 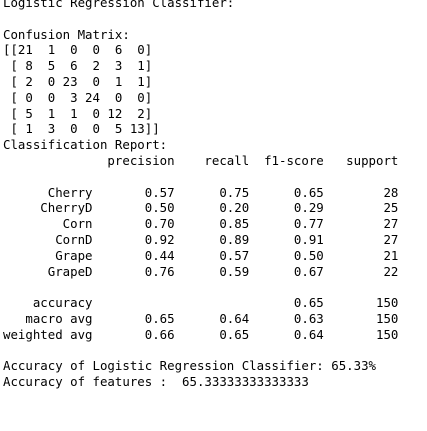 I want to click on matrix-row: [ 0 0 3 24 0 0], so click(x=78, y=97).